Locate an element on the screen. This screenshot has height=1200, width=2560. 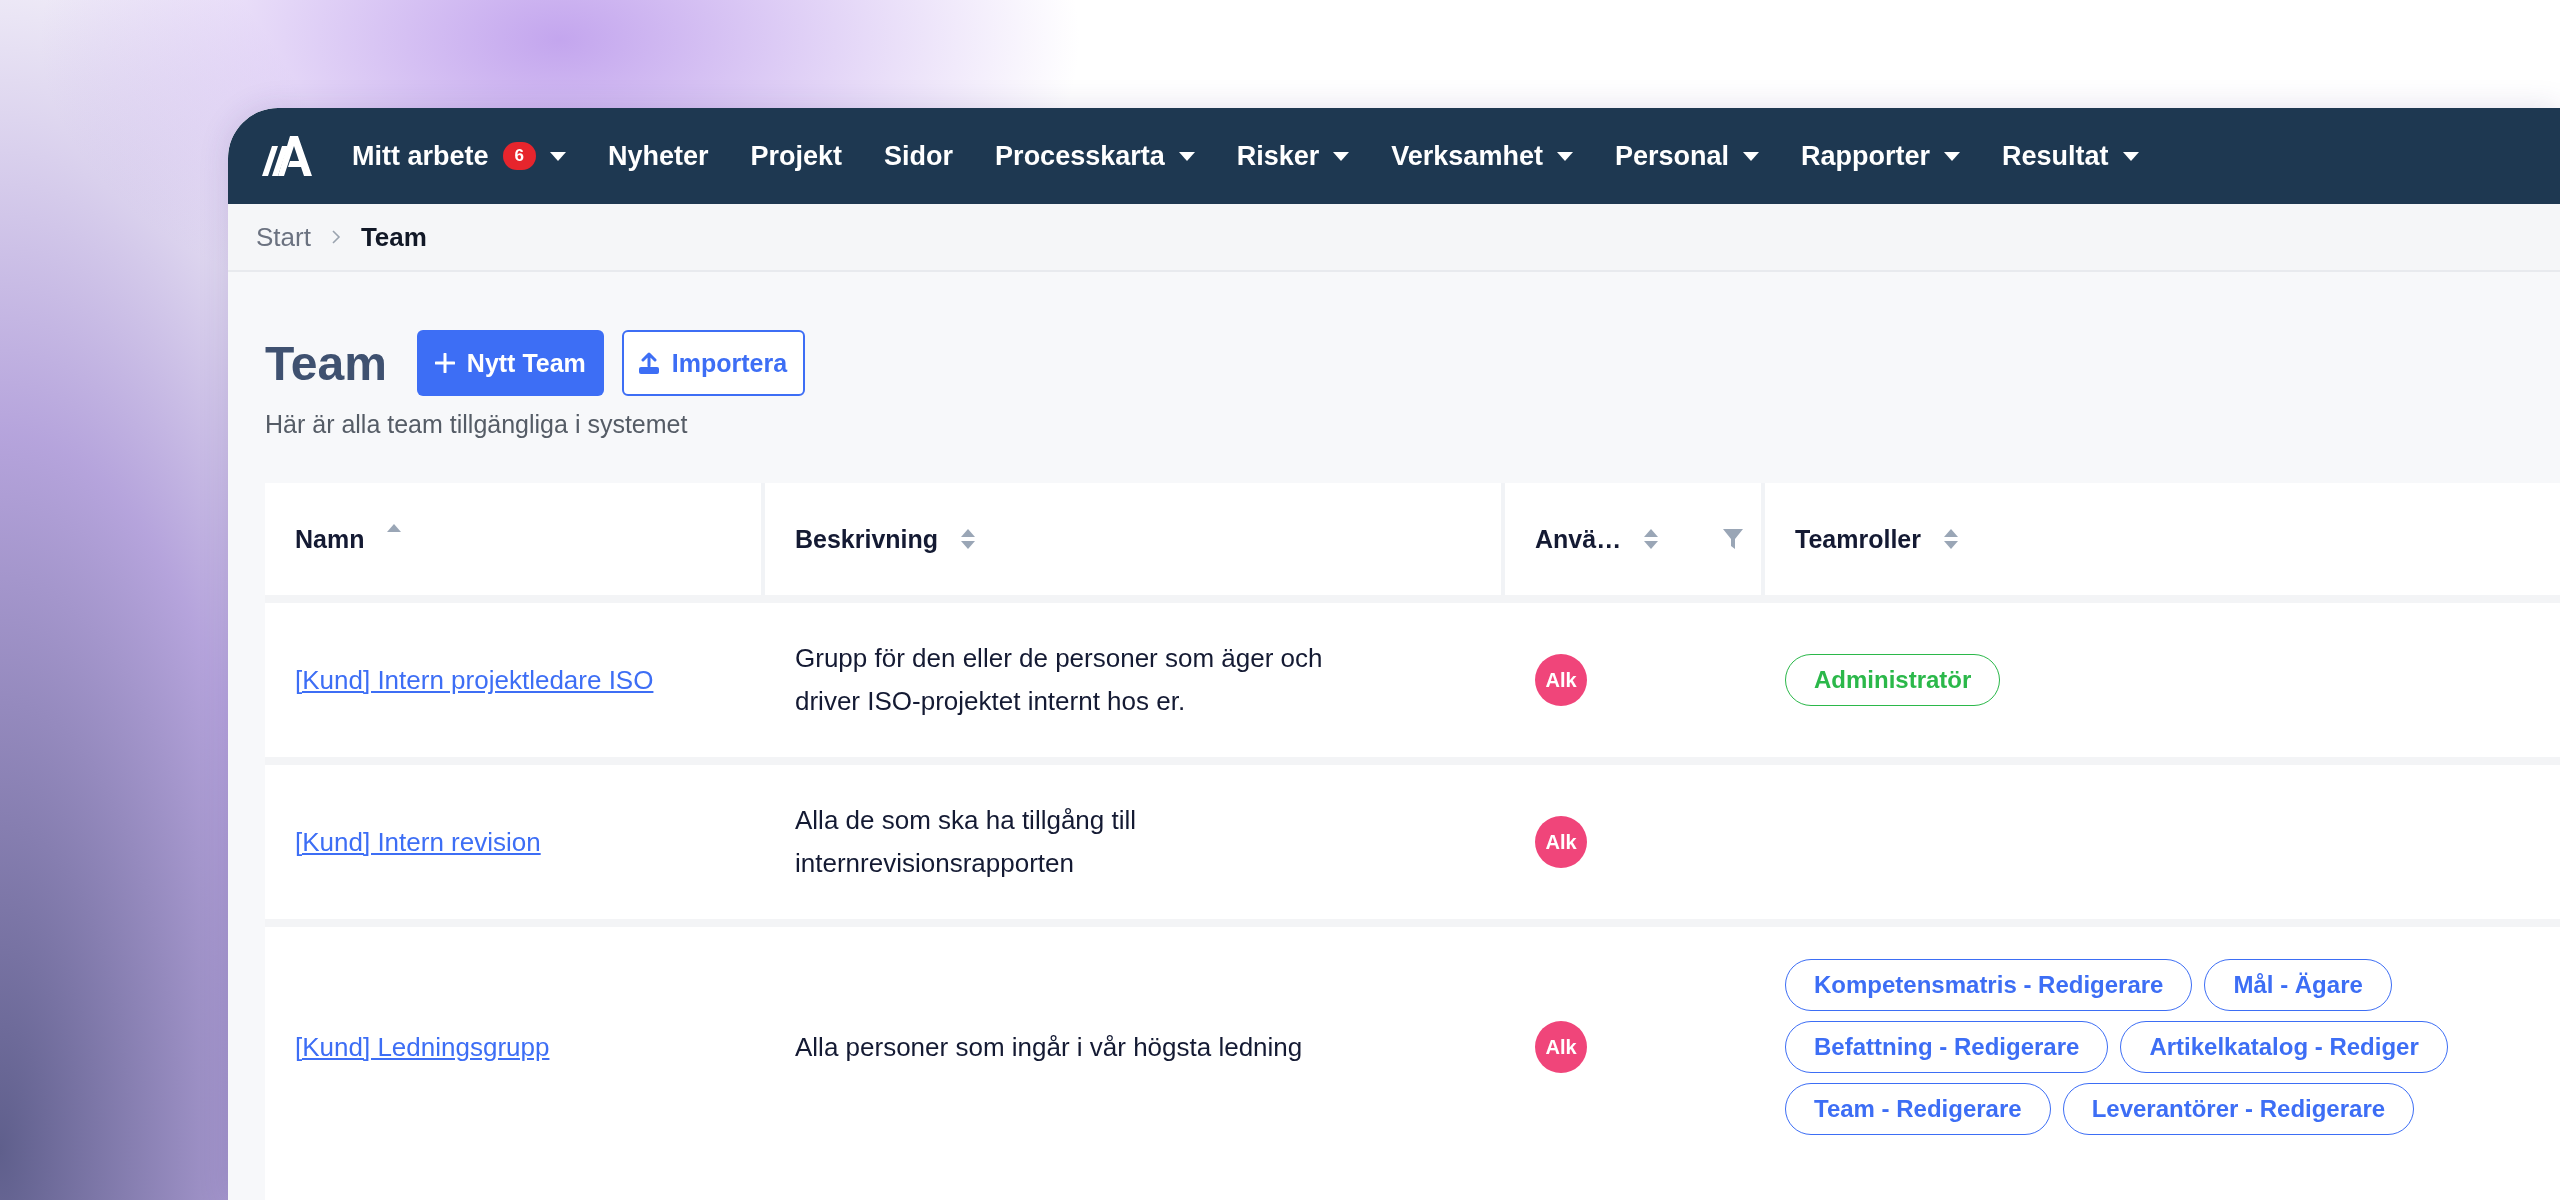
description-text: Alla de som ska ha tillgång till internrevisionsrapporten is located at coordinates (966, 842).